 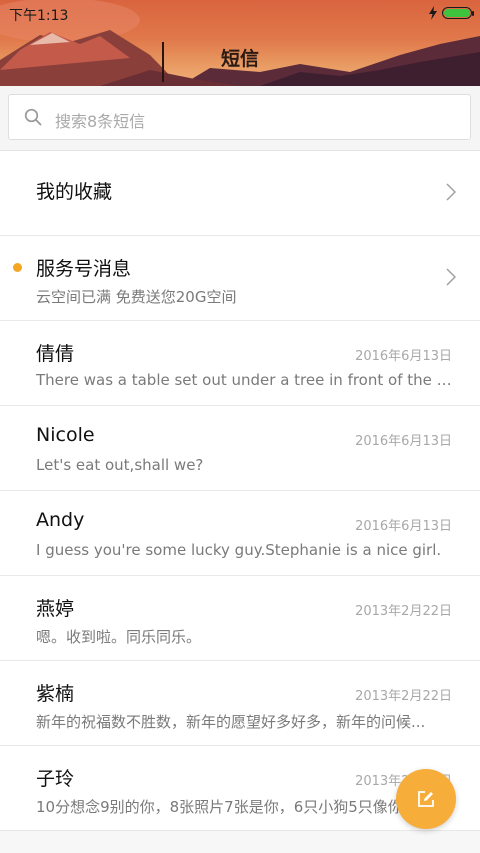 I want to click on row-title: 我的收藏, so click(x=74, y=192).